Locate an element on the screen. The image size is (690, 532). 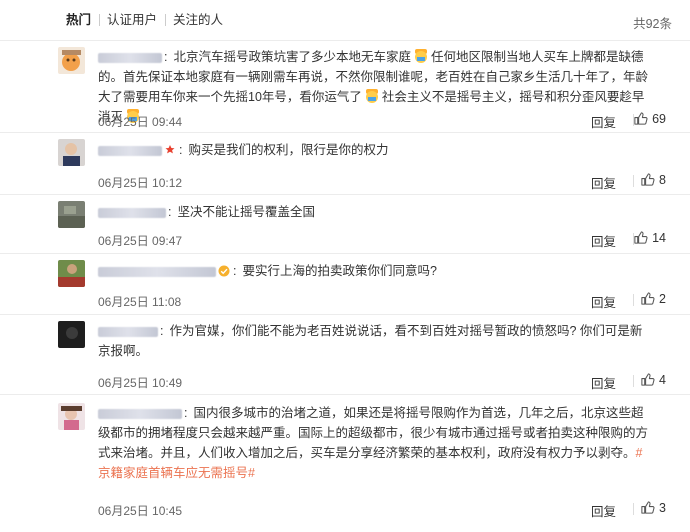
like-count: 2 is located at coordinates (662, 298).